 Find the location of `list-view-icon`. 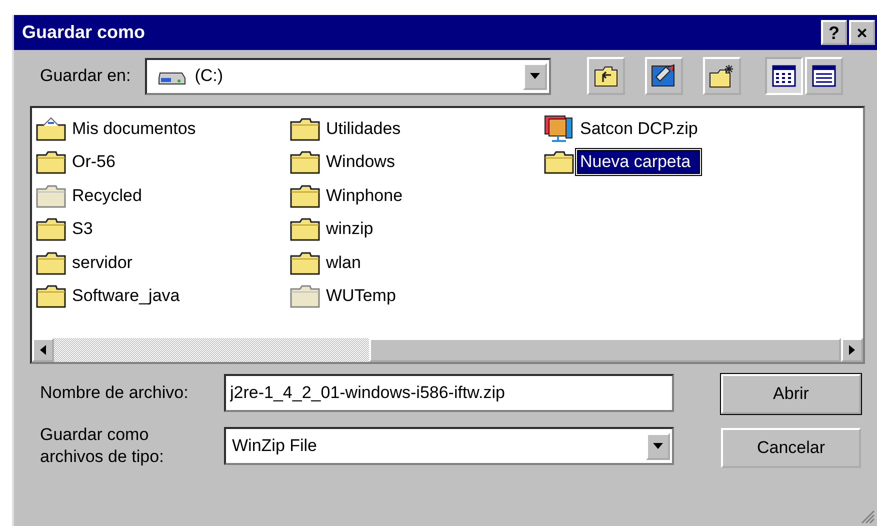

list-view-icon is located at coordinates (784, 76).